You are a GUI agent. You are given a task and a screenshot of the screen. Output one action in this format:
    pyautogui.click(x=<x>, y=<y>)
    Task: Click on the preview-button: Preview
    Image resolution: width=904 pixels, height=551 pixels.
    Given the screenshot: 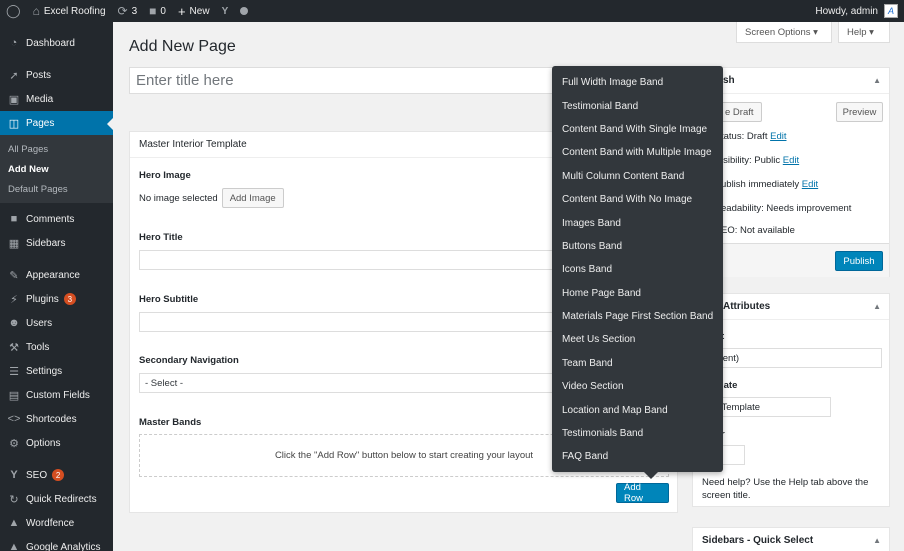 What is the action you would take?
    pyautogui.click(x=859, y=112)
    